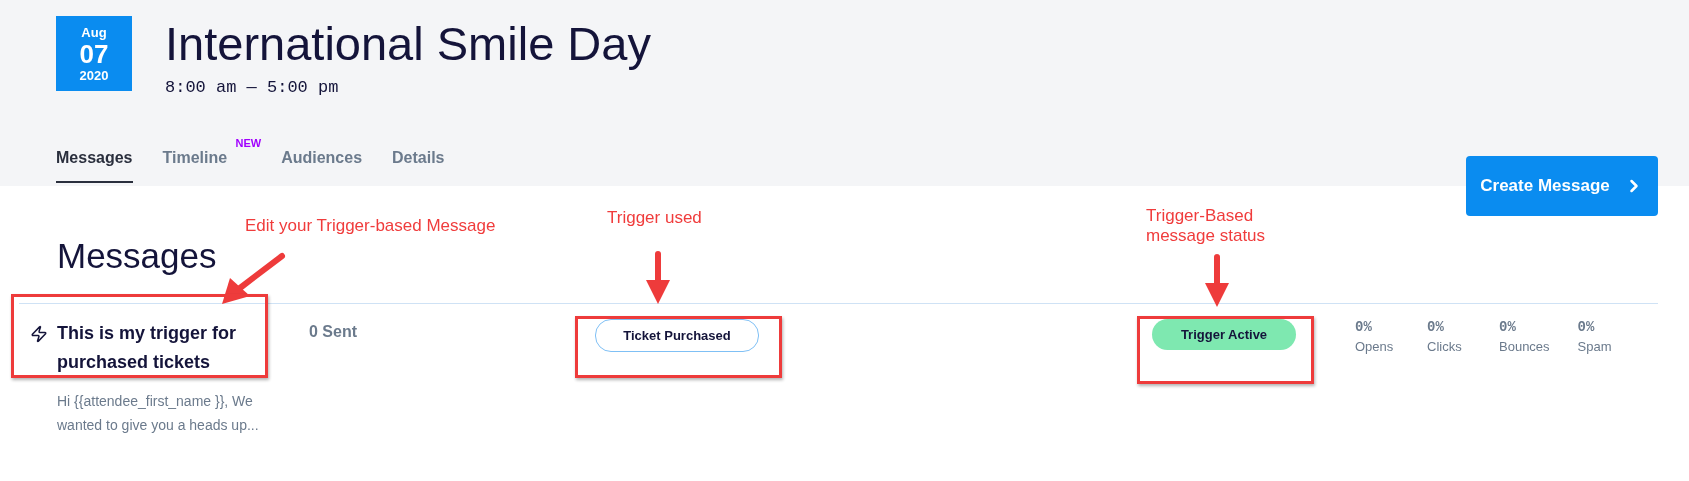  What do you see at coordinates (252, 87) in the screenshot?
I see `event-time: 8:00 am — 5:00 pm` at bounding box center [252, 87].